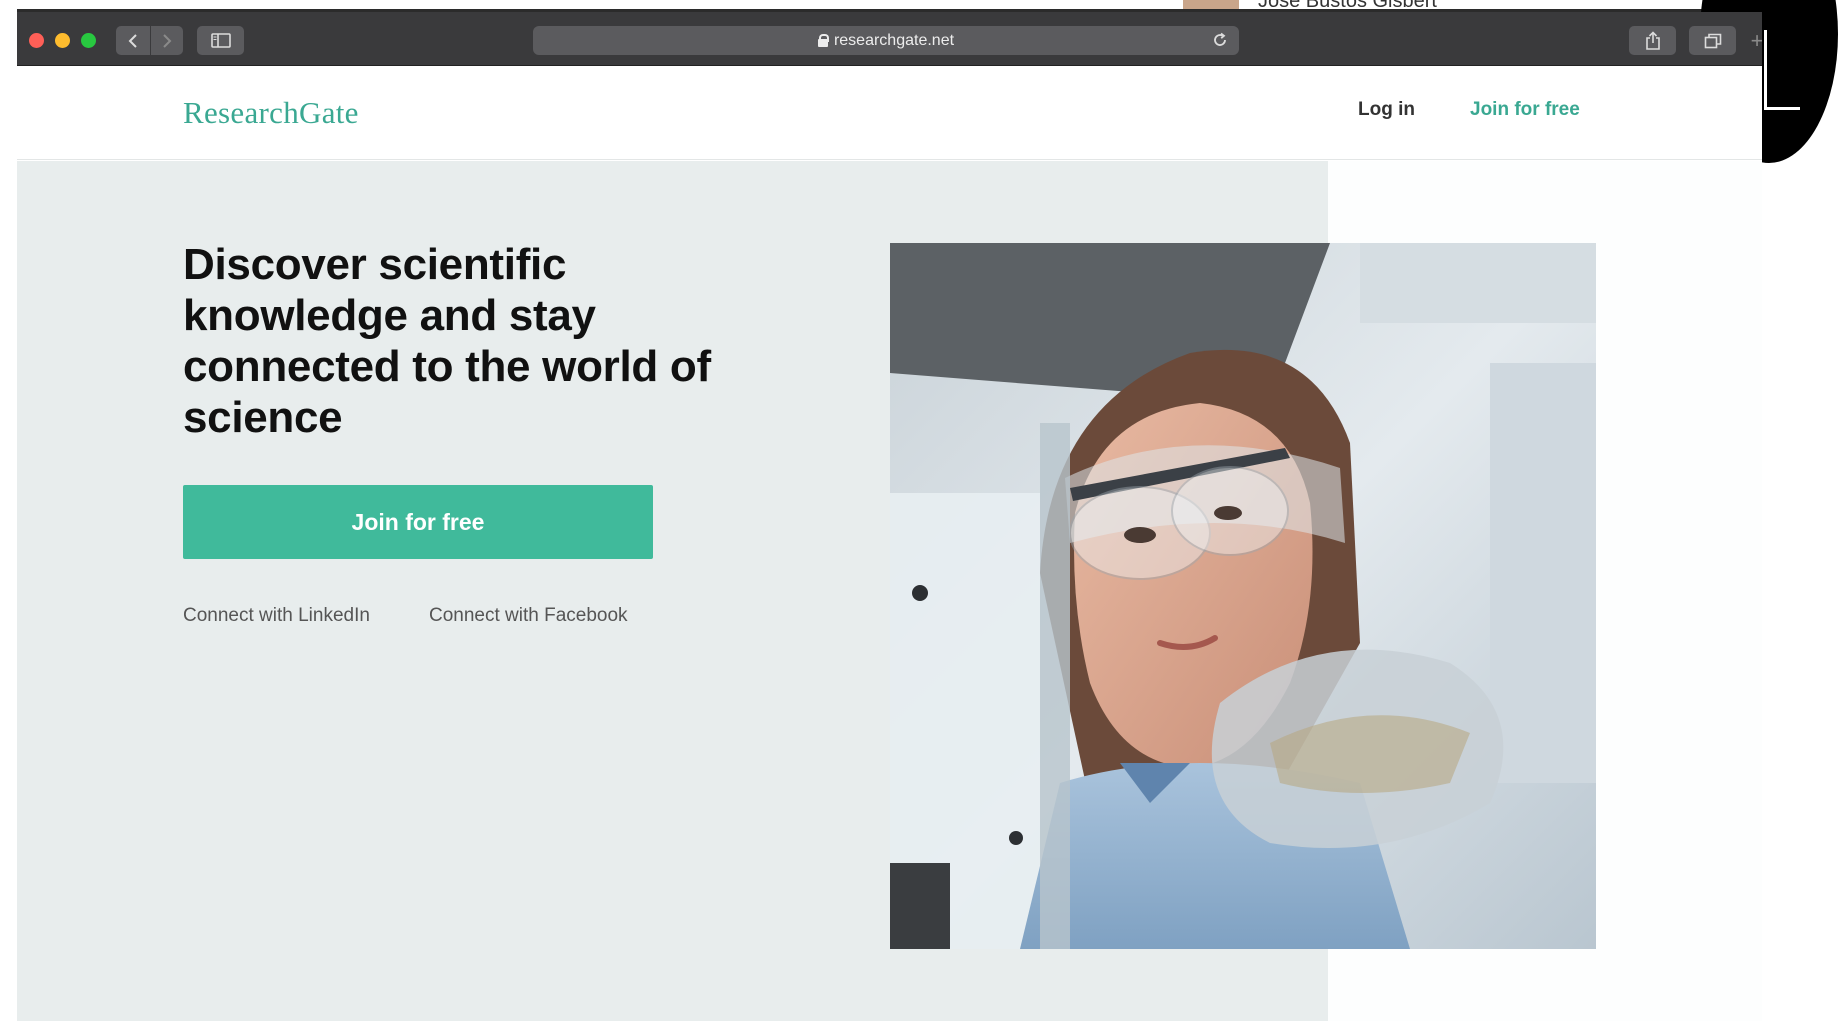  I want to click on overlay-mark, so click(1782, 70).